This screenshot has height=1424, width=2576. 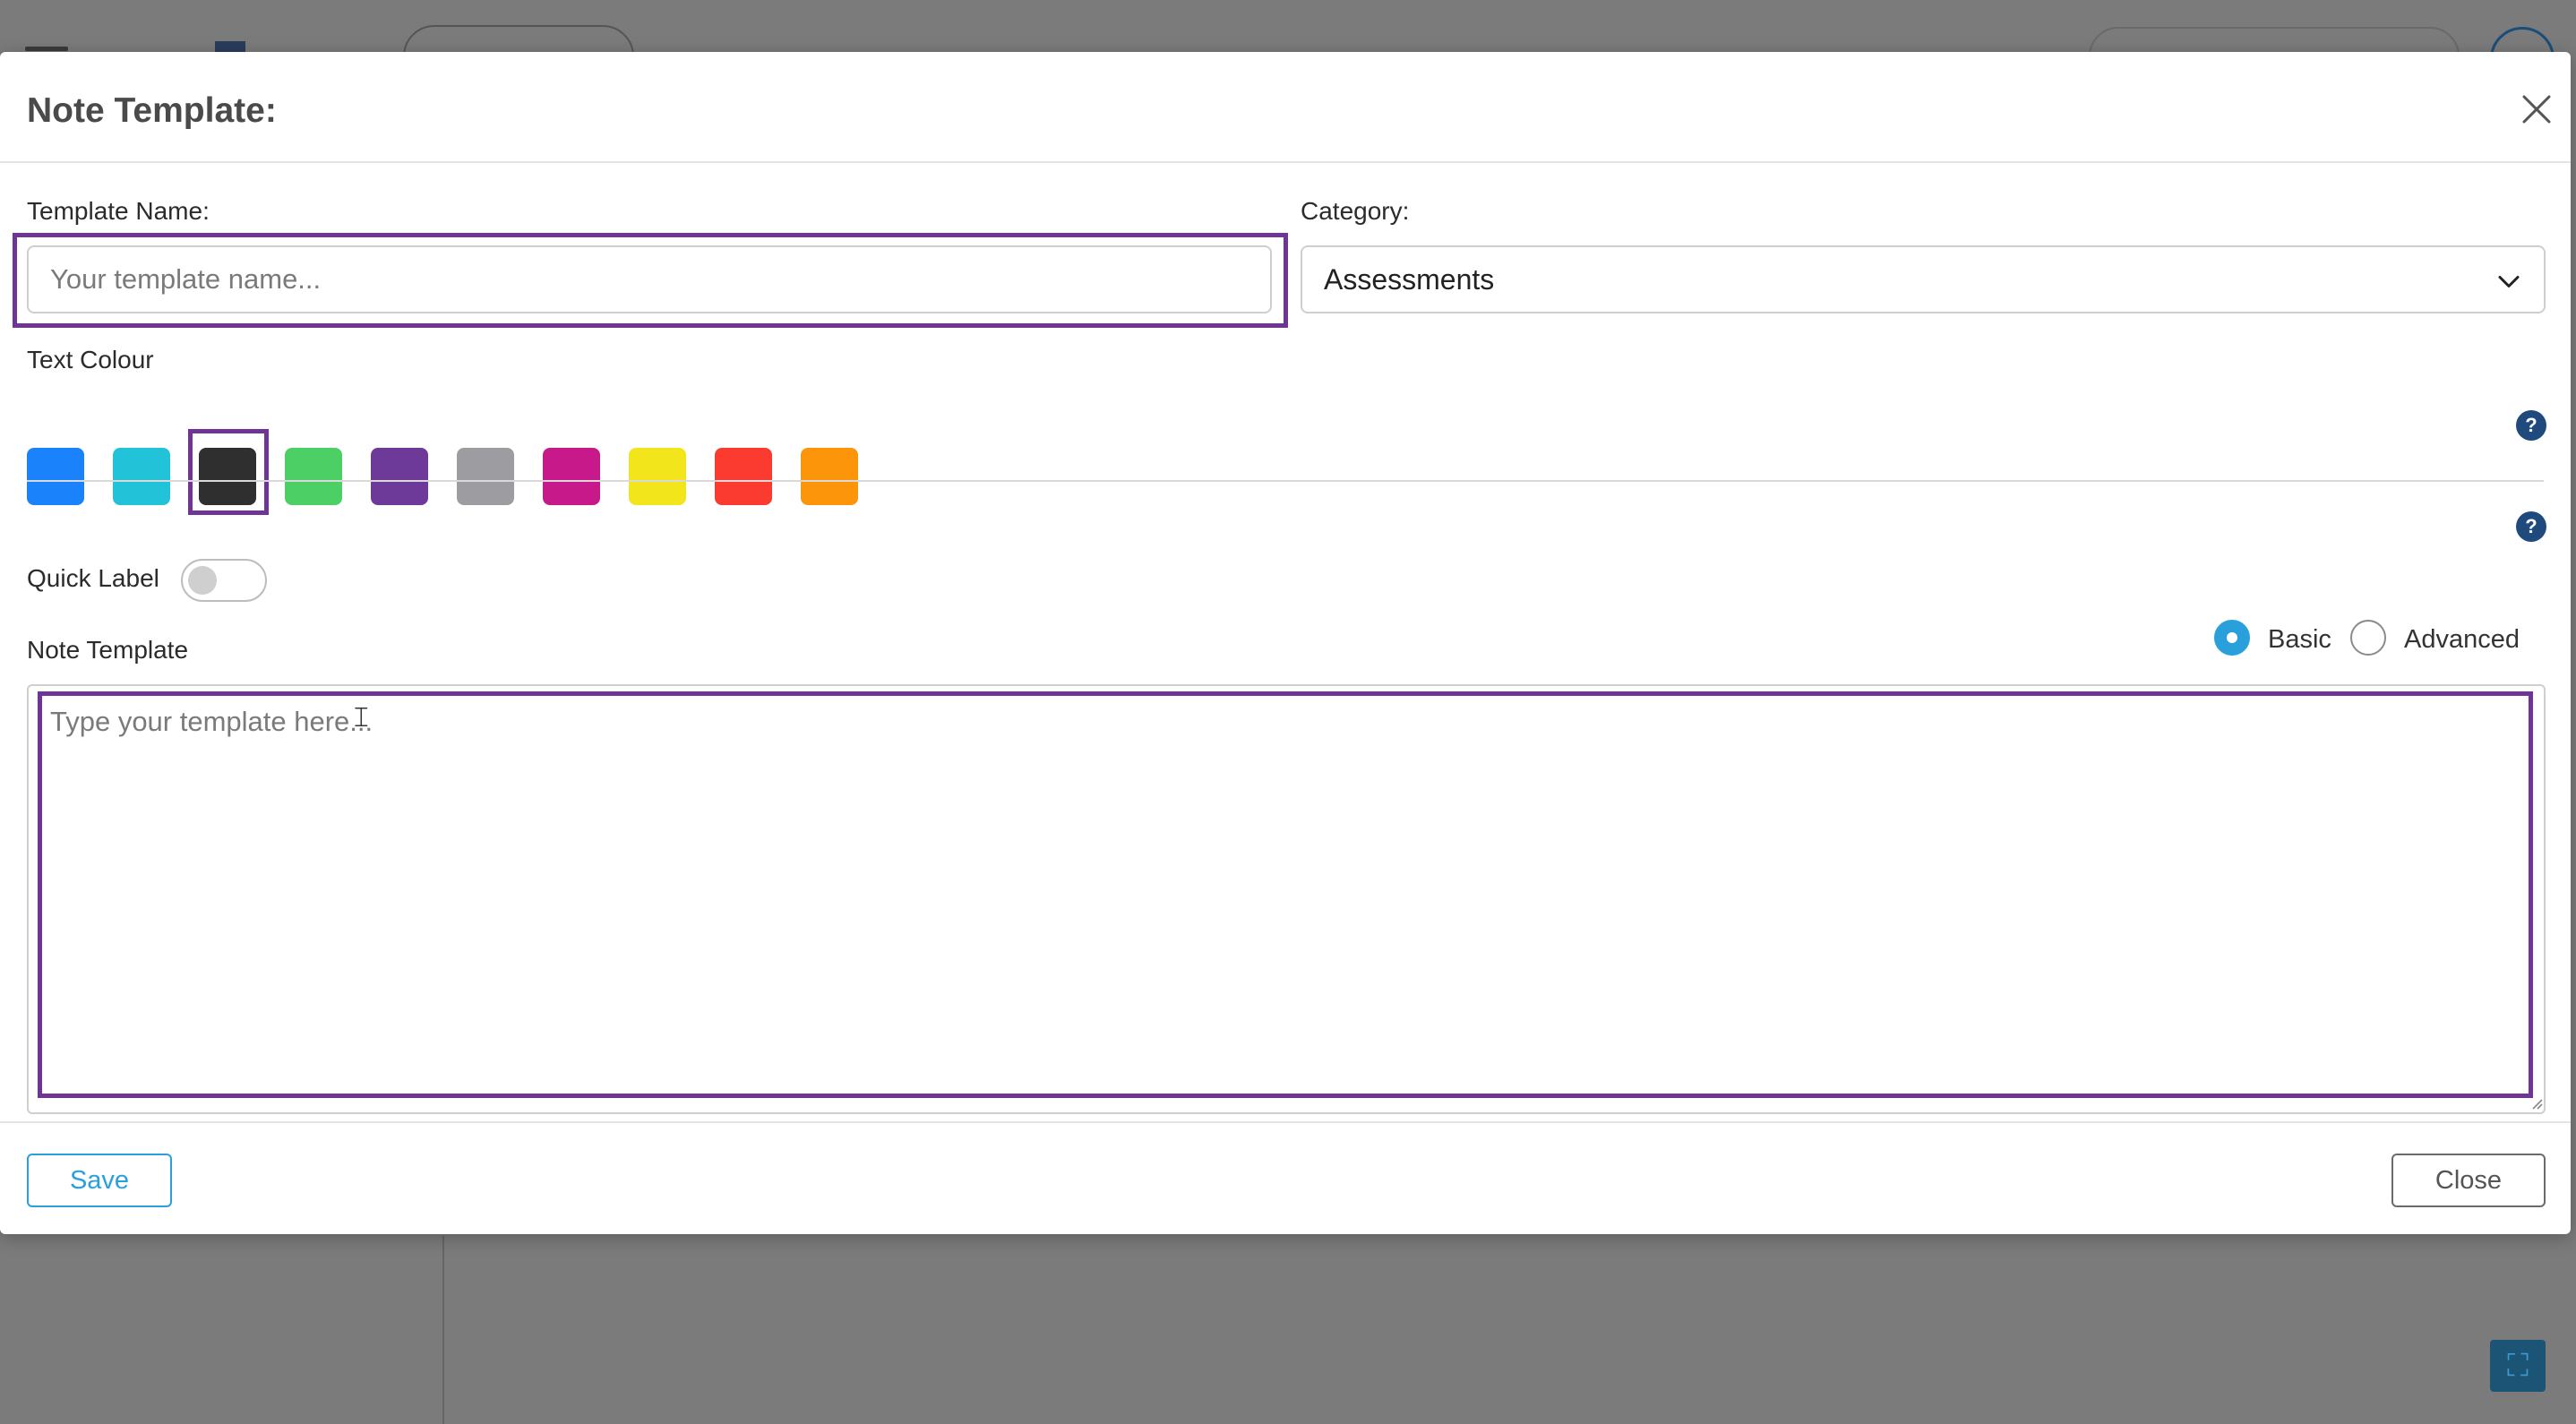 I want to click on text-cursor-icon: 𝙸, so click(x=361, y=716).